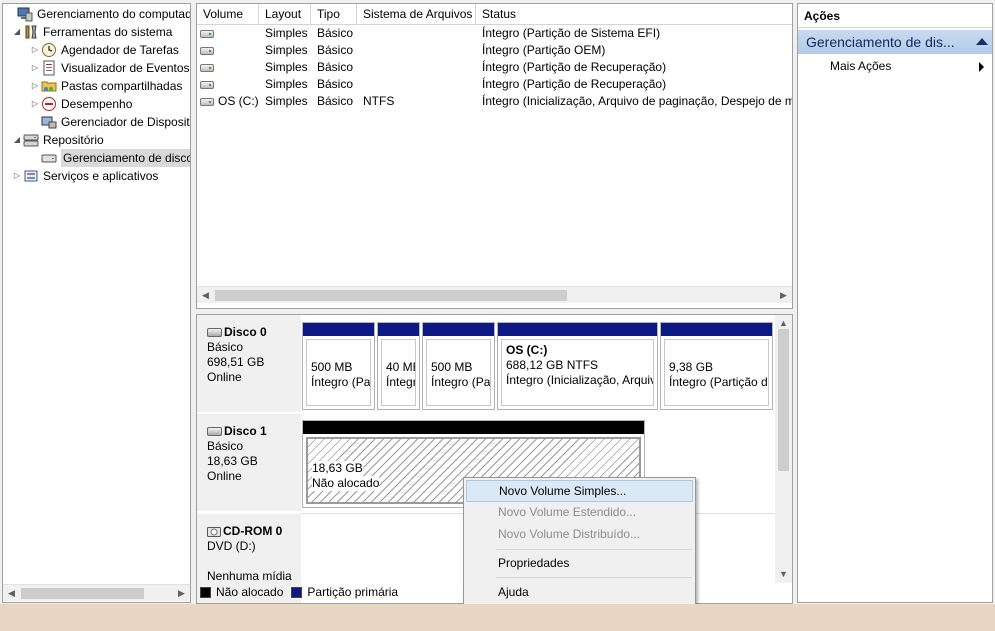  What do you see at coordinates (334, 14) in the screenshot?
I see `column-header-tipo: Tipo` at bounding box center [334, 14].